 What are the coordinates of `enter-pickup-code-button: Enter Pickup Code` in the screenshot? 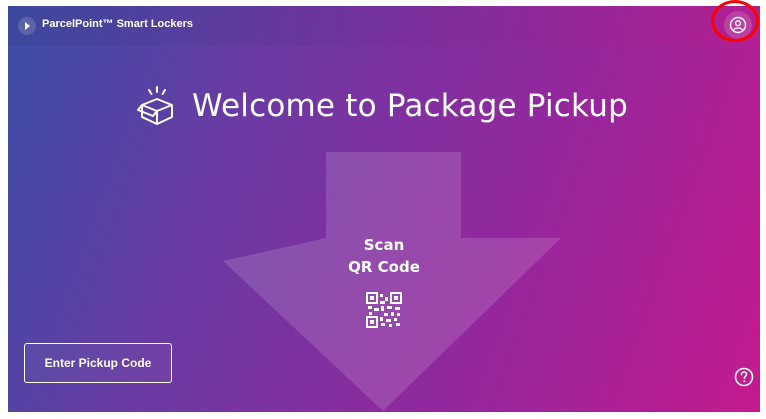 It's located at (98, 363).